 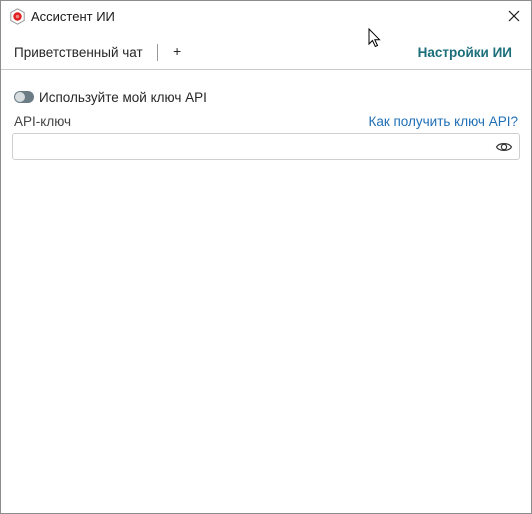 I want to click on app-logo-icon, so click(x=17, y=16).